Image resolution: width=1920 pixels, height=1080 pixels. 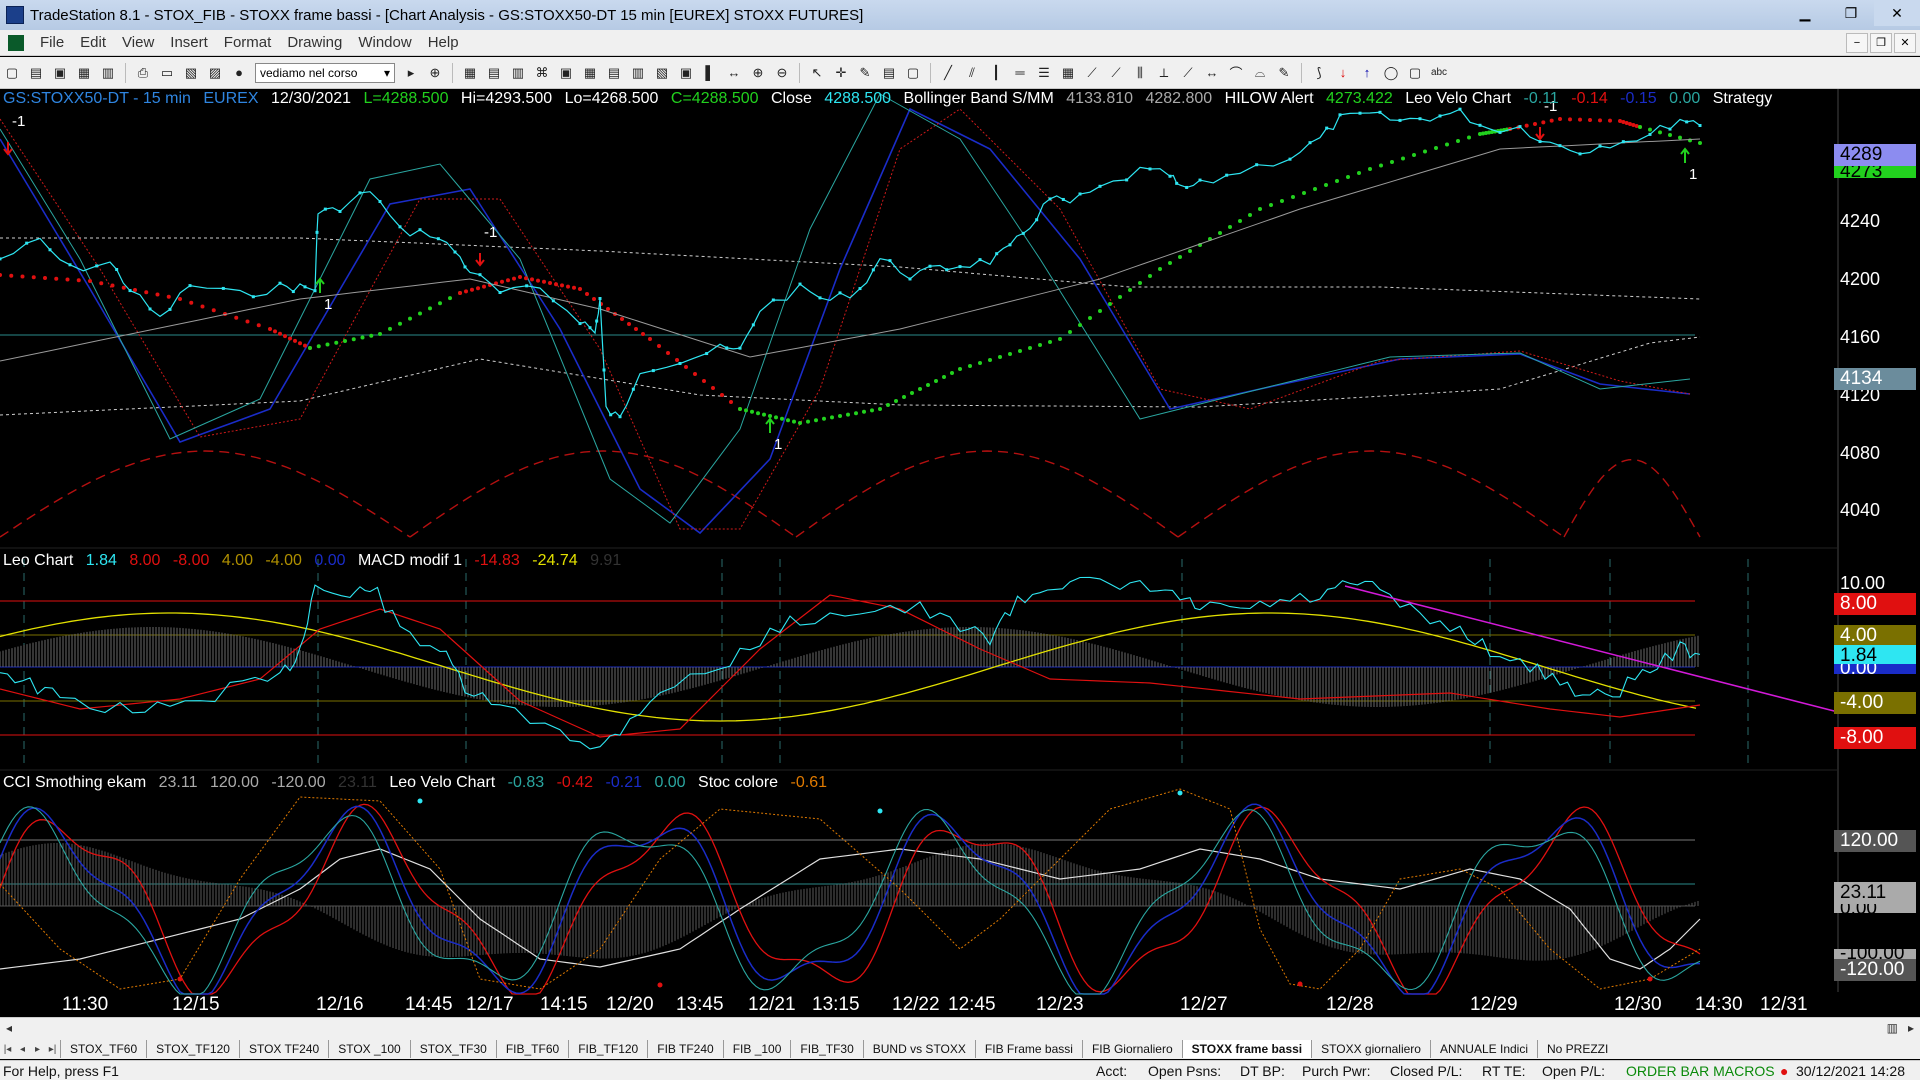 I want to click on arrow-down-icon: ↓, so click(x=1343, y=73).